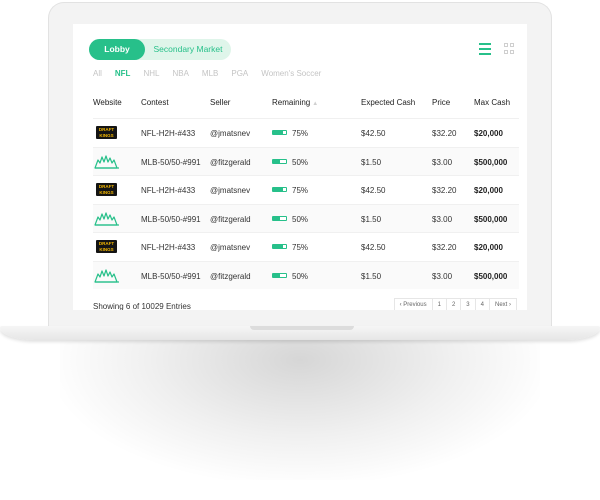 The height and width of the screenshot is (500, 600). I want to click on column-max-cash: Max Cash, so click(492, 102).